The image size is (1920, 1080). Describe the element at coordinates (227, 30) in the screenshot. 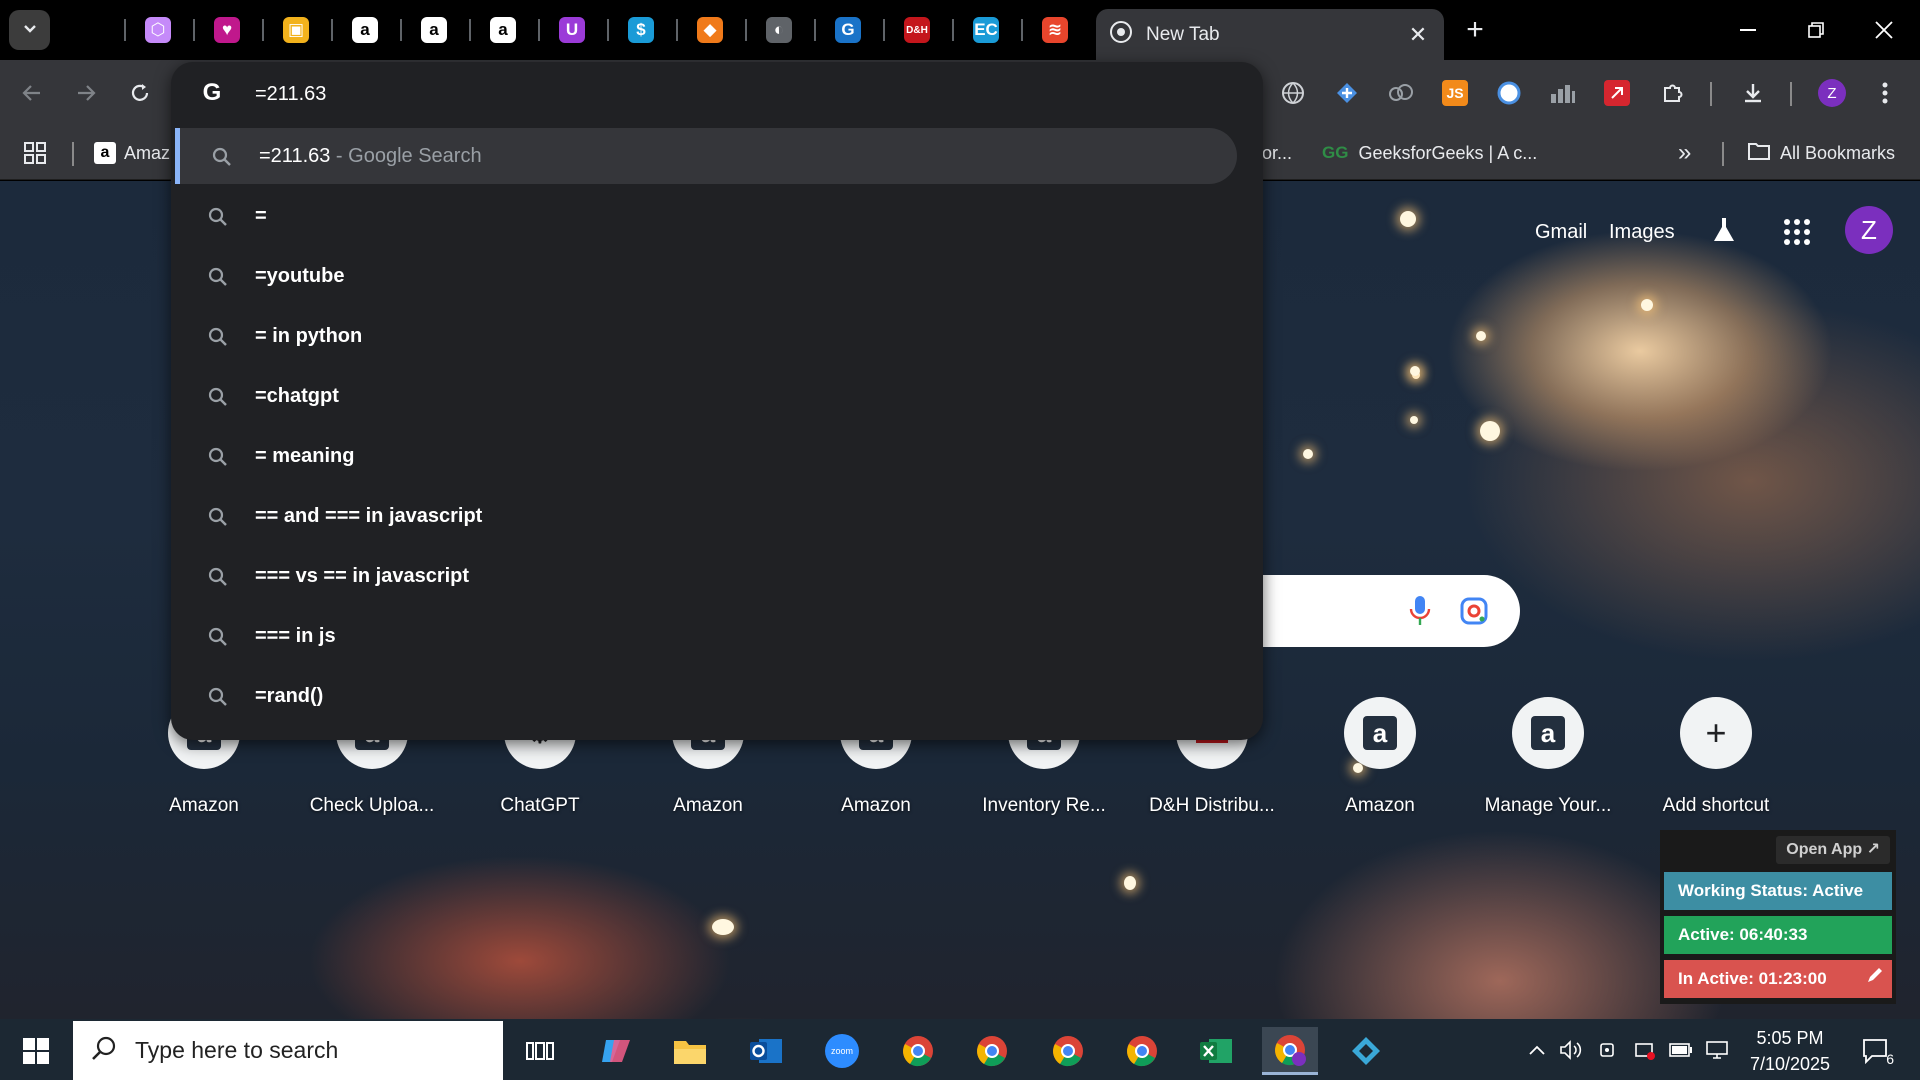

I see `pinned-tab: ♥` at that location.